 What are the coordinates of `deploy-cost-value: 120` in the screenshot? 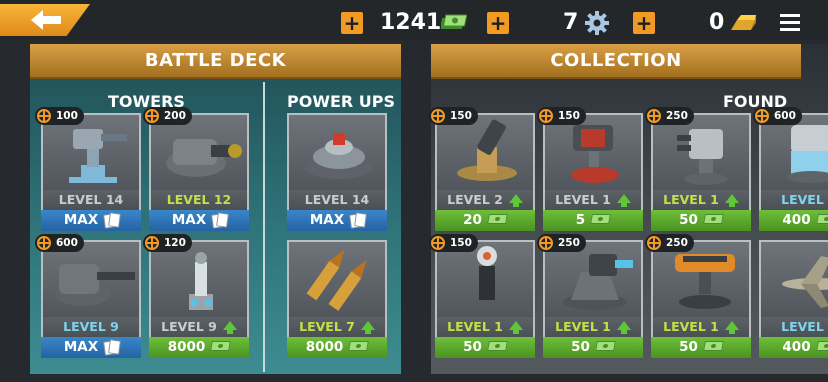 It's located at (175, 243).